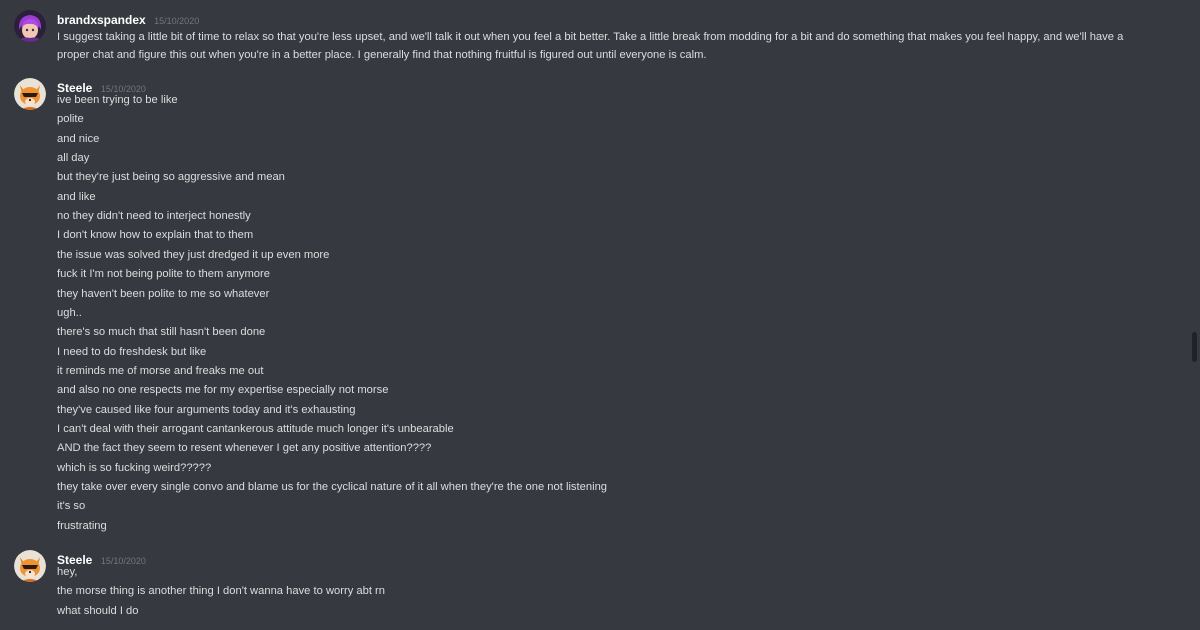 The image size is (1200, 630). Describe the element at coordinates (73, 158) in the screenshot. I see `message-line: all day` at that location.